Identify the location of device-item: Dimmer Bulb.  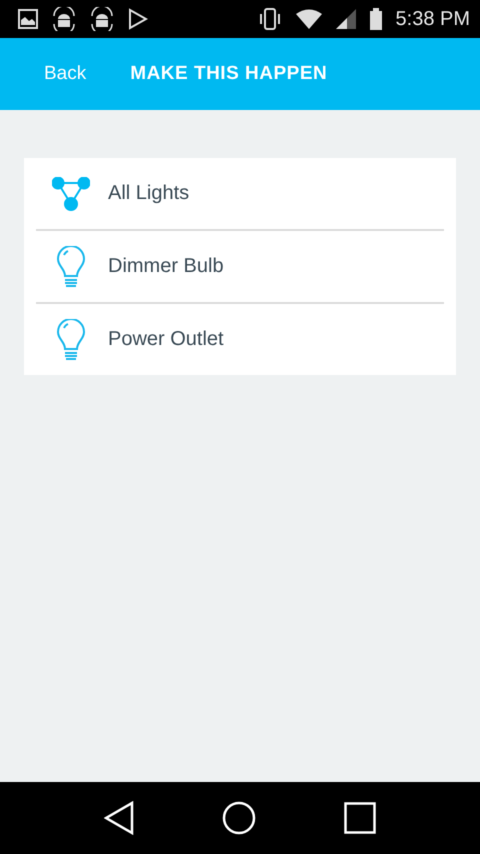
(240, 265).